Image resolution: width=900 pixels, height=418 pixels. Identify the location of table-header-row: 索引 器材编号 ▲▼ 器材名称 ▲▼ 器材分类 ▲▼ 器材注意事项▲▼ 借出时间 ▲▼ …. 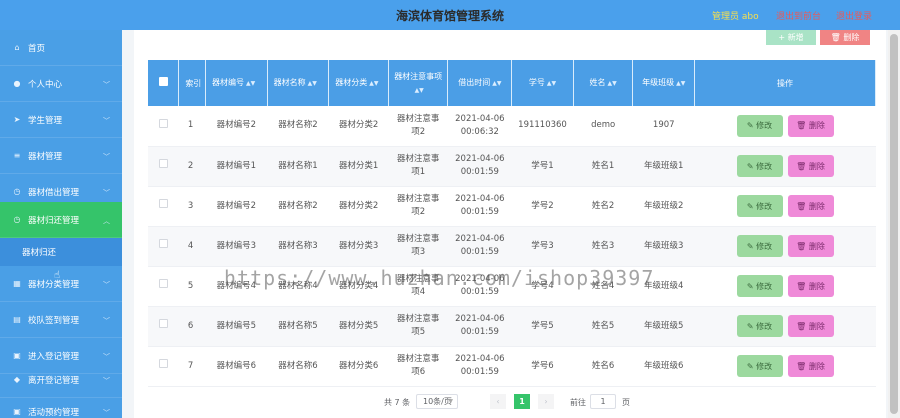
(512, 83).